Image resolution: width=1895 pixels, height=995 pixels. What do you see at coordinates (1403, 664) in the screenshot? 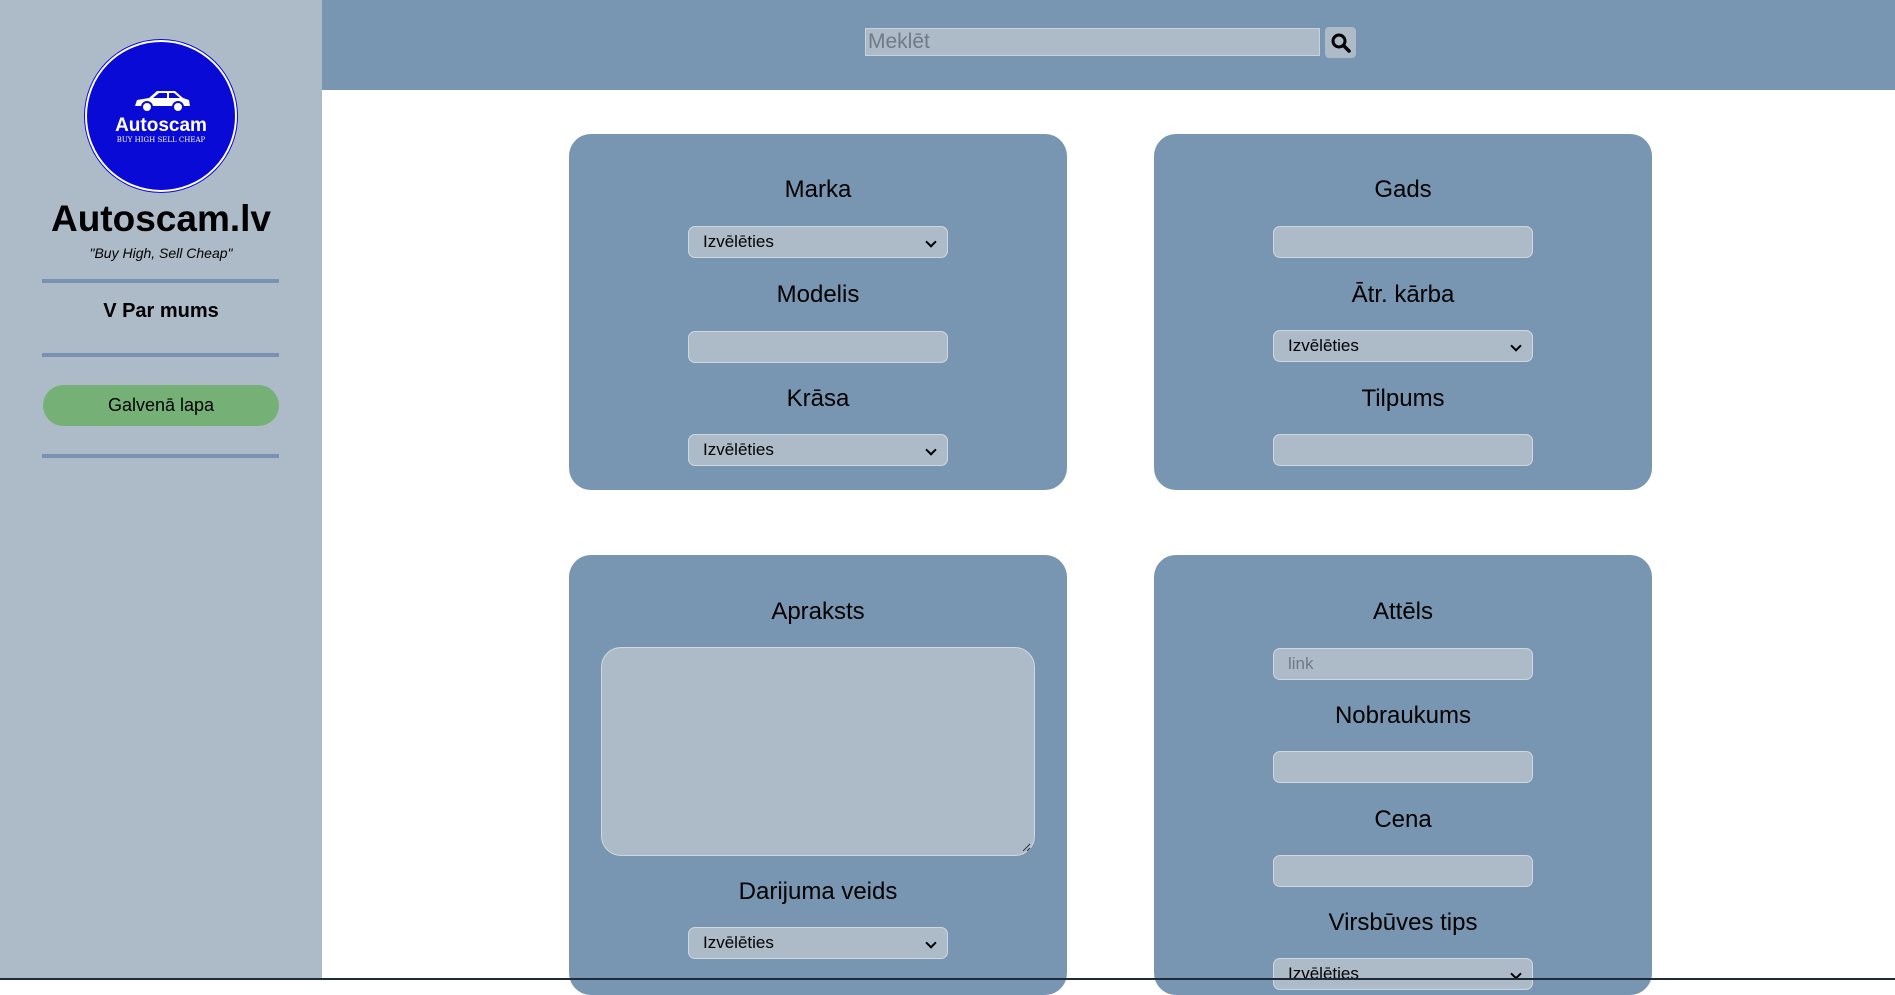
I see `attels-link-input: link` at bounding box center [1403, 664].